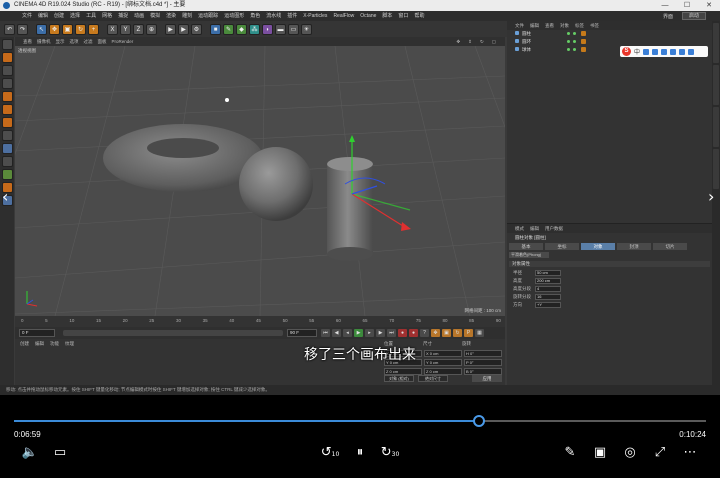 Image resolution: width=720 pixels, height=478 pixels. I want to click on next-frame-button: ▸, so click(369, 333).